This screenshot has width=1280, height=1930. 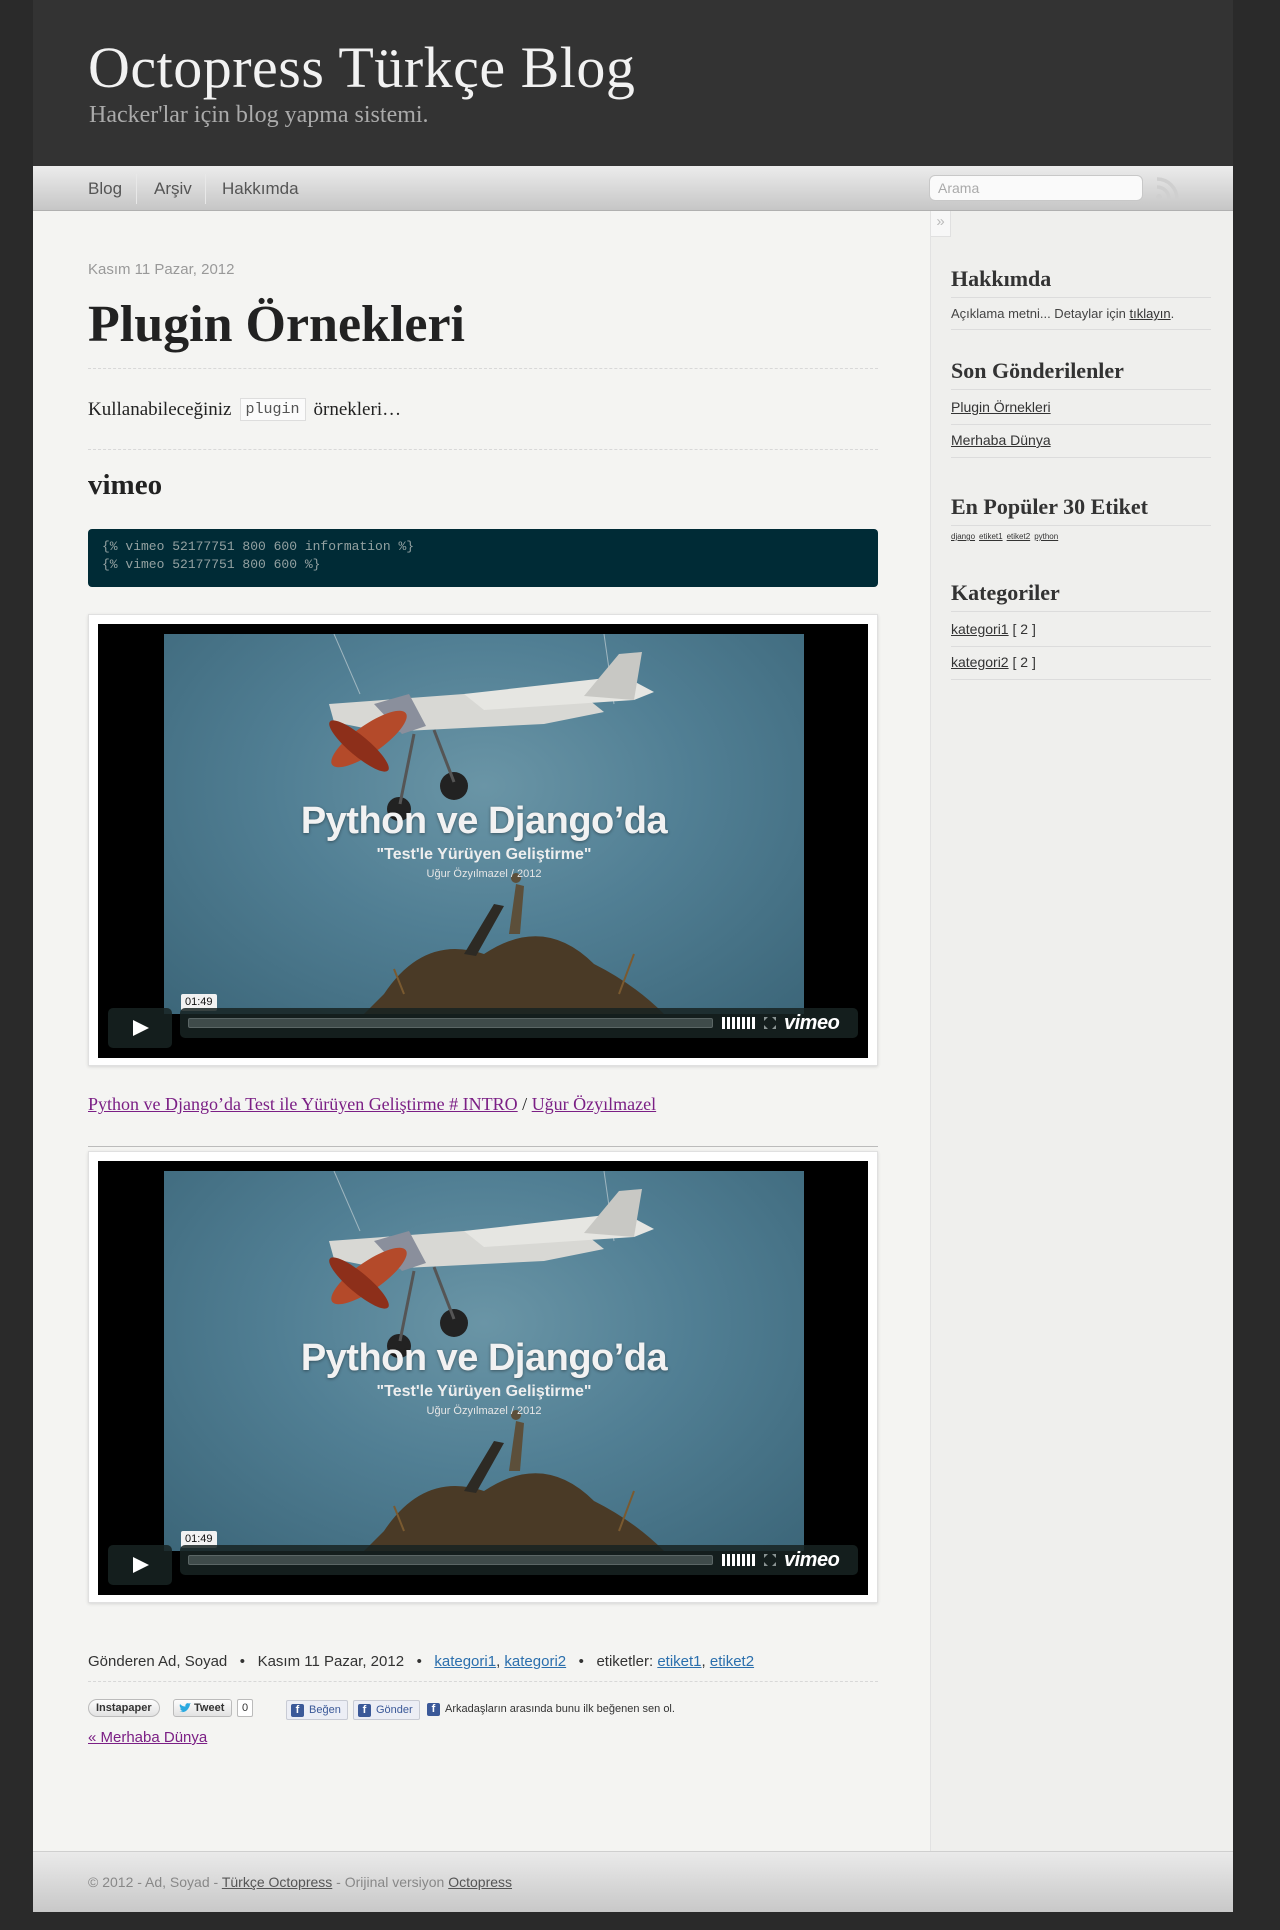 What do you see at coordinates (158, 1661) in the screenshot?
I see `post-author: Gönderen Ad, Soyad` at bounding box center [158, 1661].